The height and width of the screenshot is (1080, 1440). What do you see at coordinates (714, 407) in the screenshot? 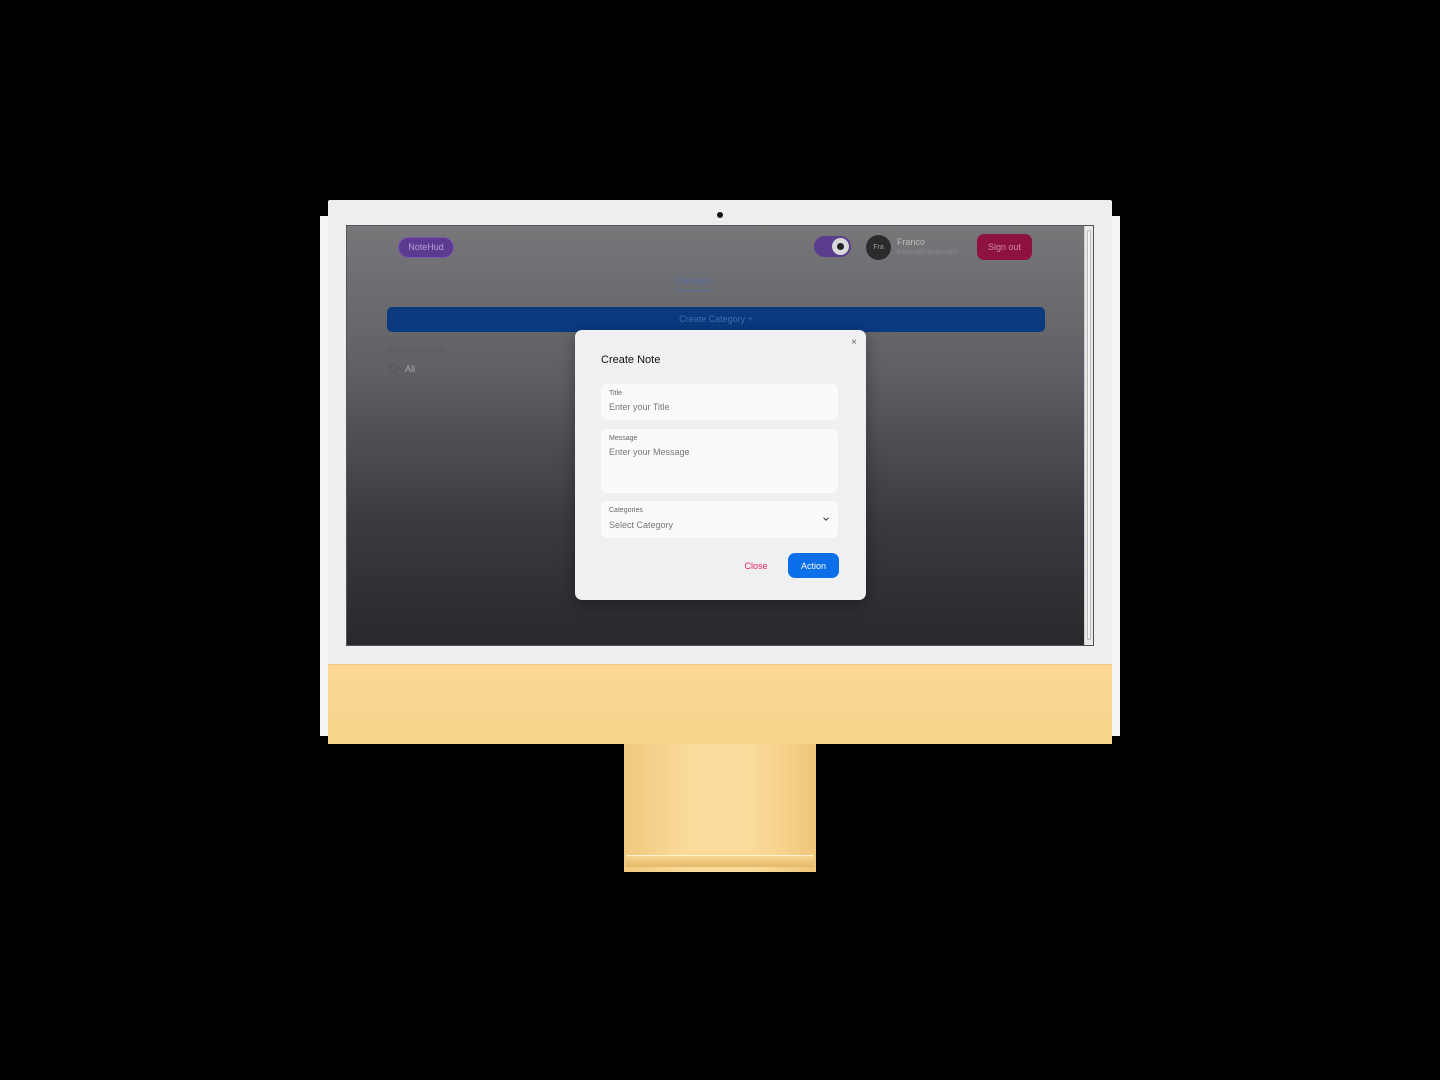
I see `title-input` at bounding box center [714, 407].